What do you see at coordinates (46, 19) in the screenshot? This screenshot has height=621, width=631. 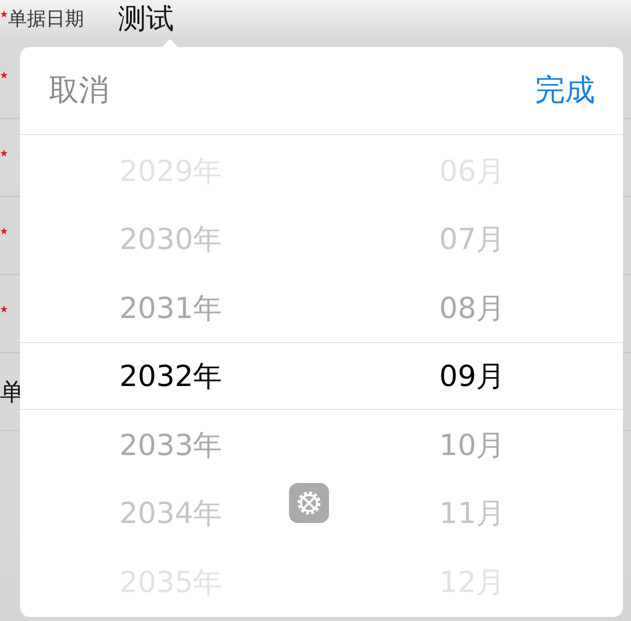 I see `field-label: 单据日期` at bounding box center [46, 19].